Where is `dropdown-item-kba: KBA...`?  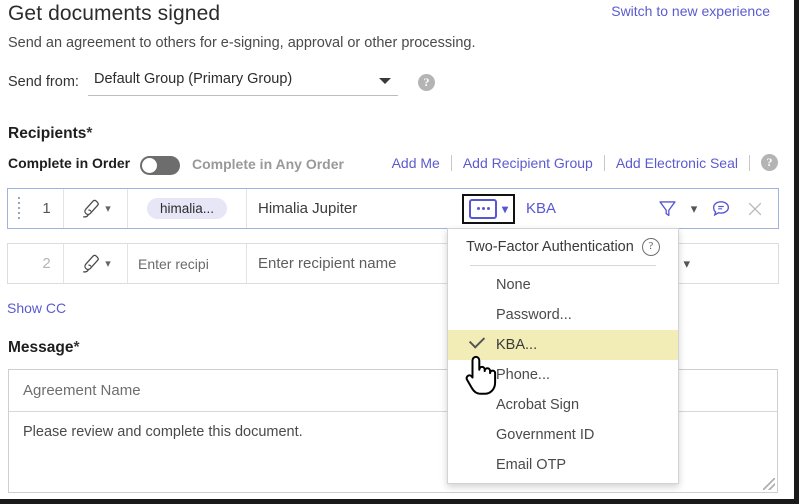
dropdown-item-kba: KBA... is located at coordinates (563, 345).